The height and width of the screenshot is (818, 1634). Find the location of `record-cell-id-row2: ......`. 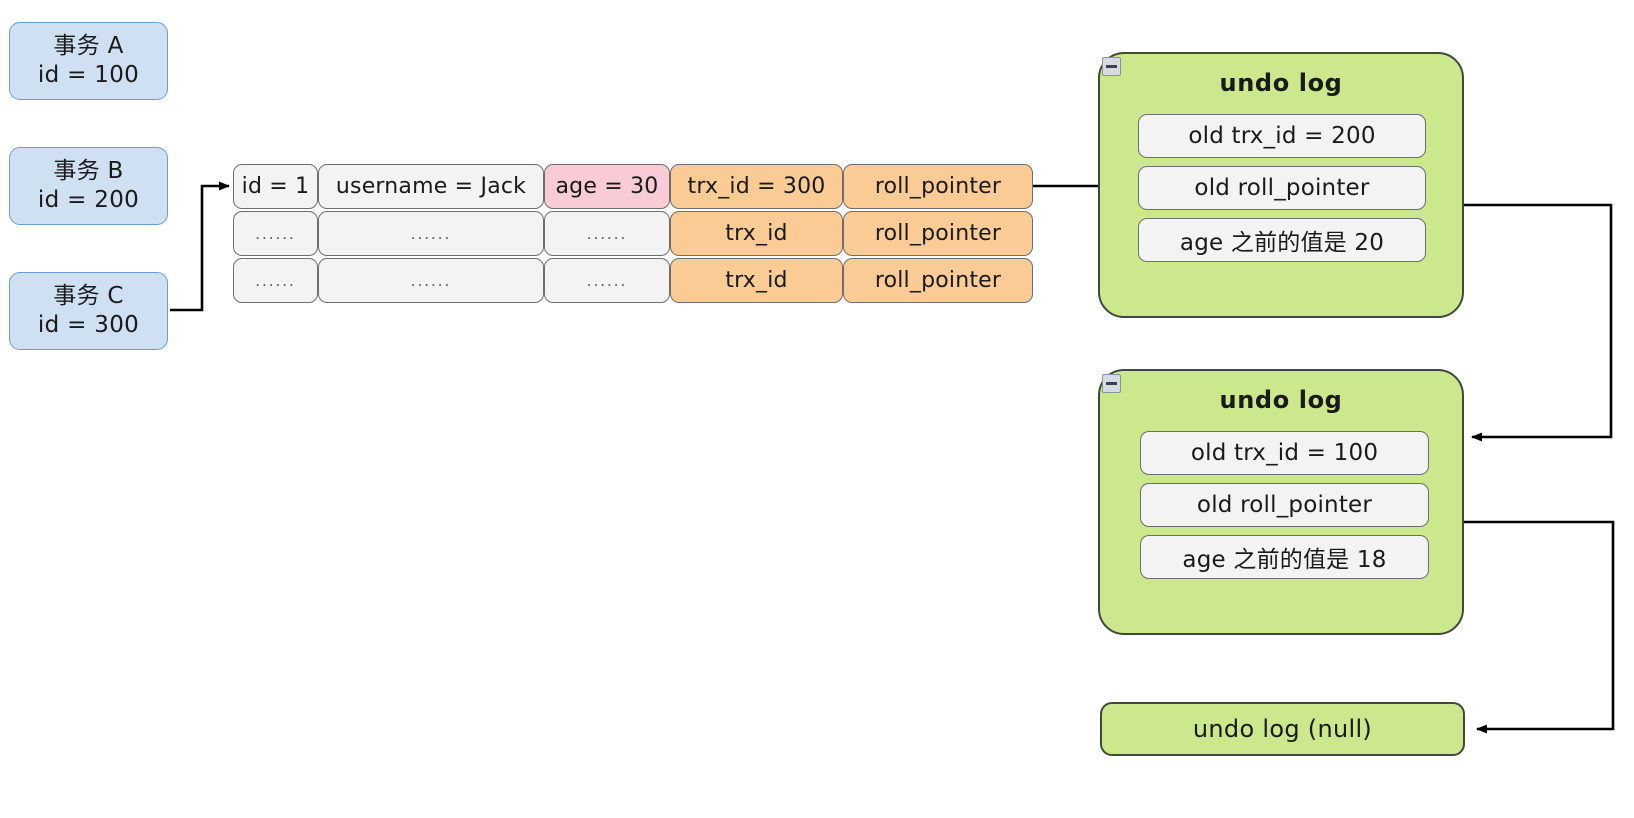

record-cell-id-row2: ...... is located at coordinates (275, 233).